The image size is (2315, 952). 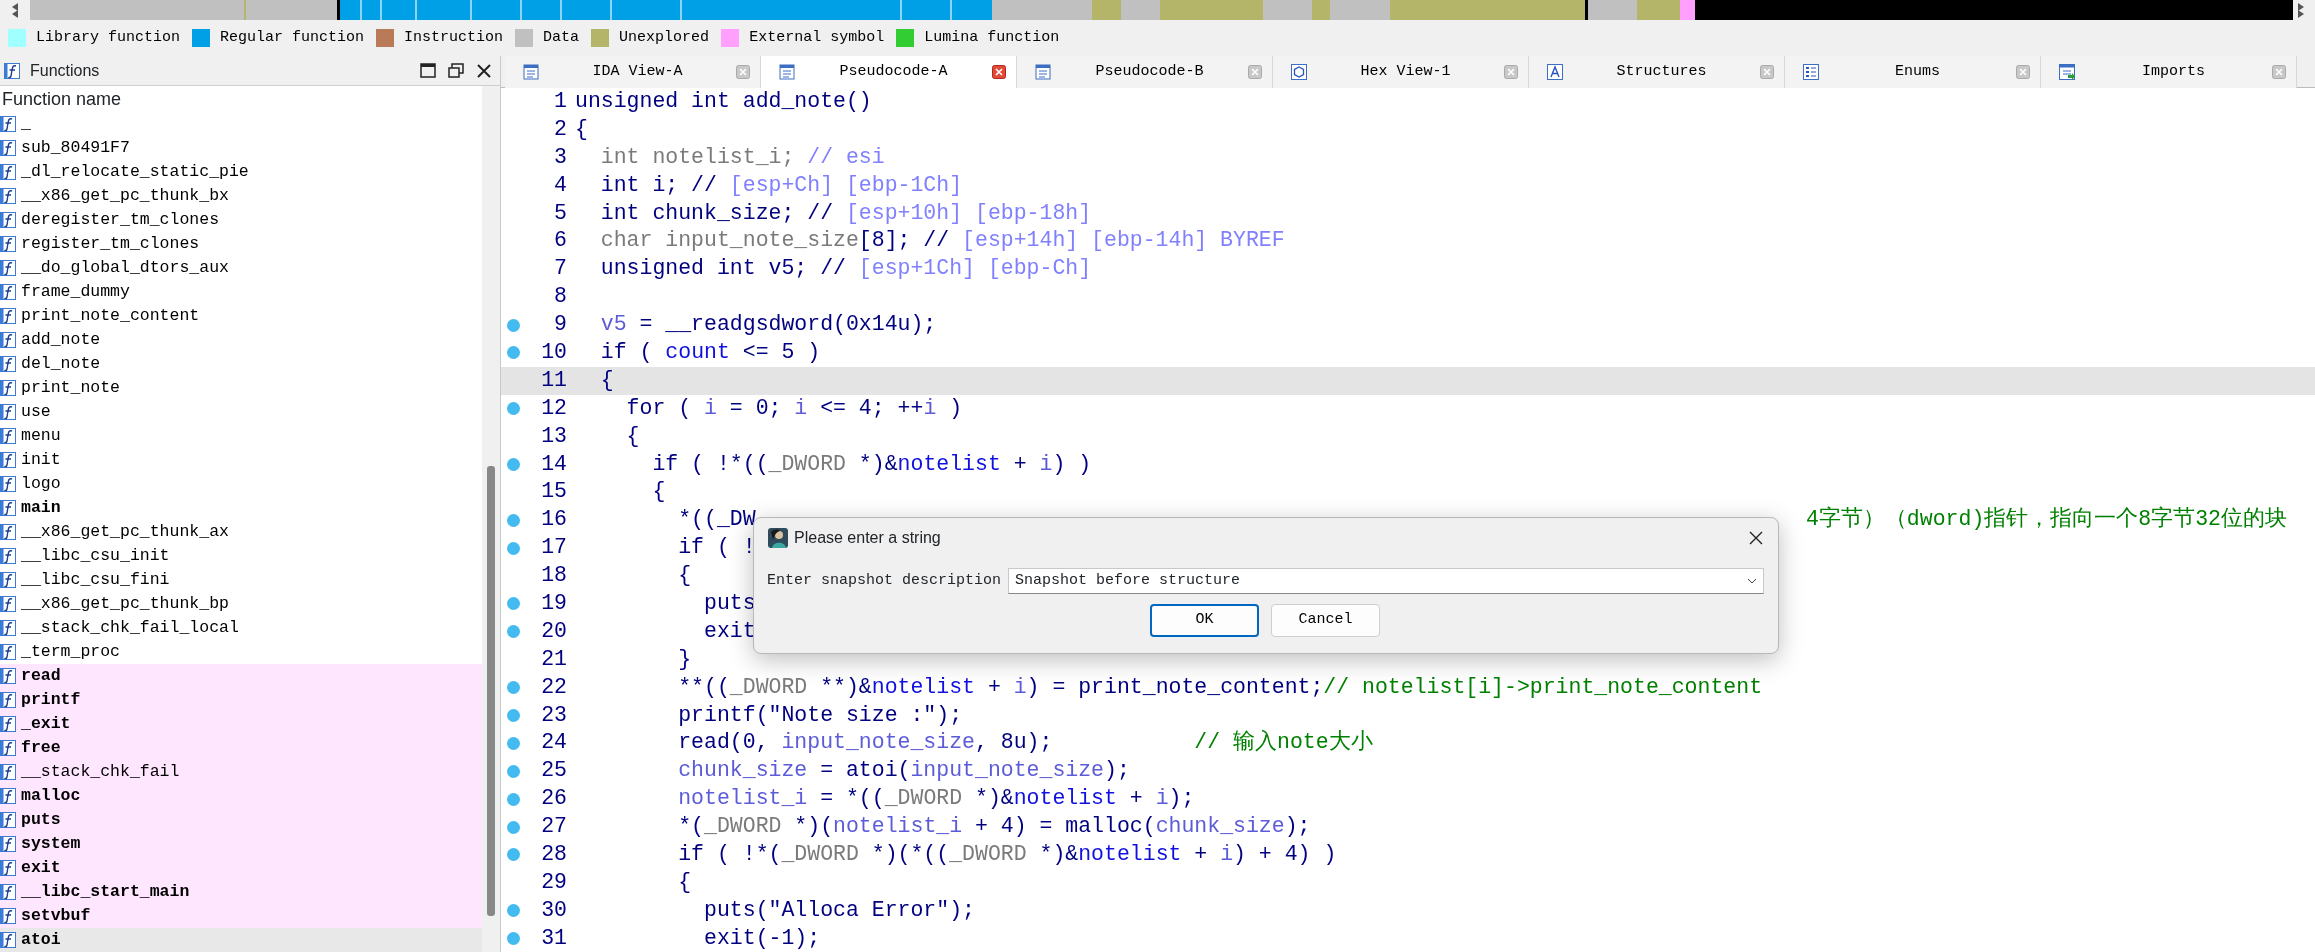 I want to click on function-item: _, so click(x=241, y=124).